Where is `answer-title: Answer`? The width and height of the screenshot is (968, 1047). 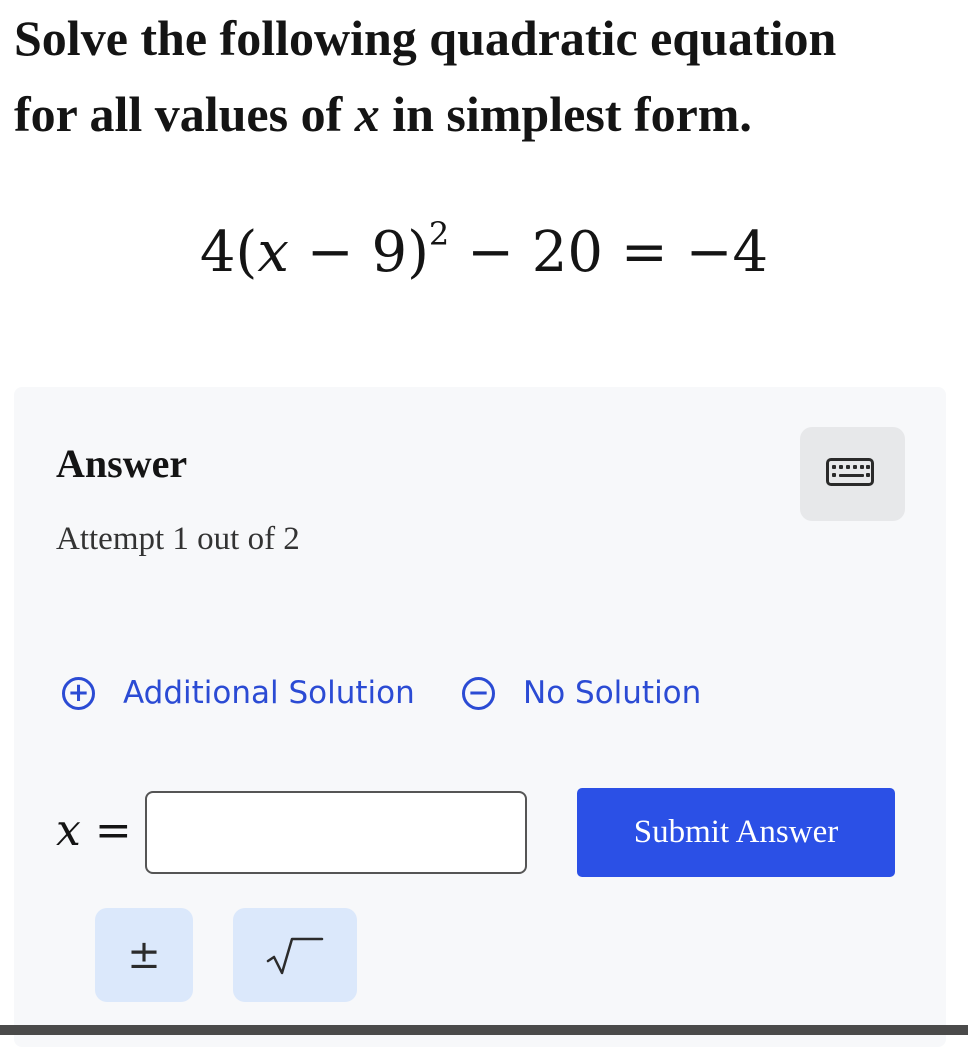
answer-title: Answer is located at coordinates (122, 463).